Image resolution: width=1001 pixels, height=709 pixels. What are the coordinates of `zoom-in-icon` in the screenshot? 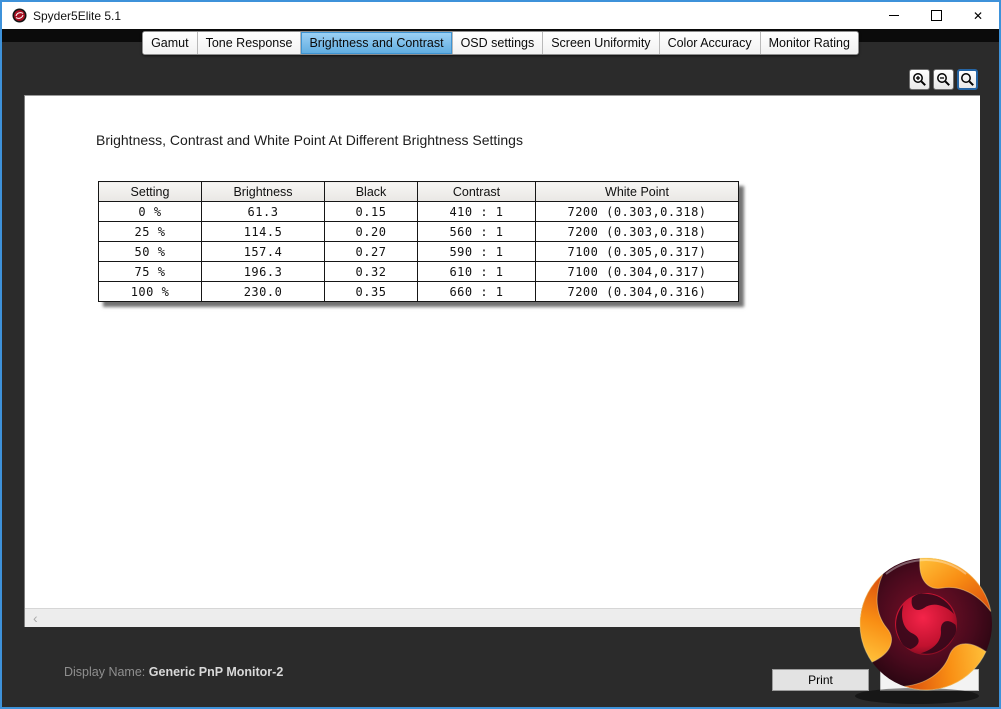 It's located at (919, 79).